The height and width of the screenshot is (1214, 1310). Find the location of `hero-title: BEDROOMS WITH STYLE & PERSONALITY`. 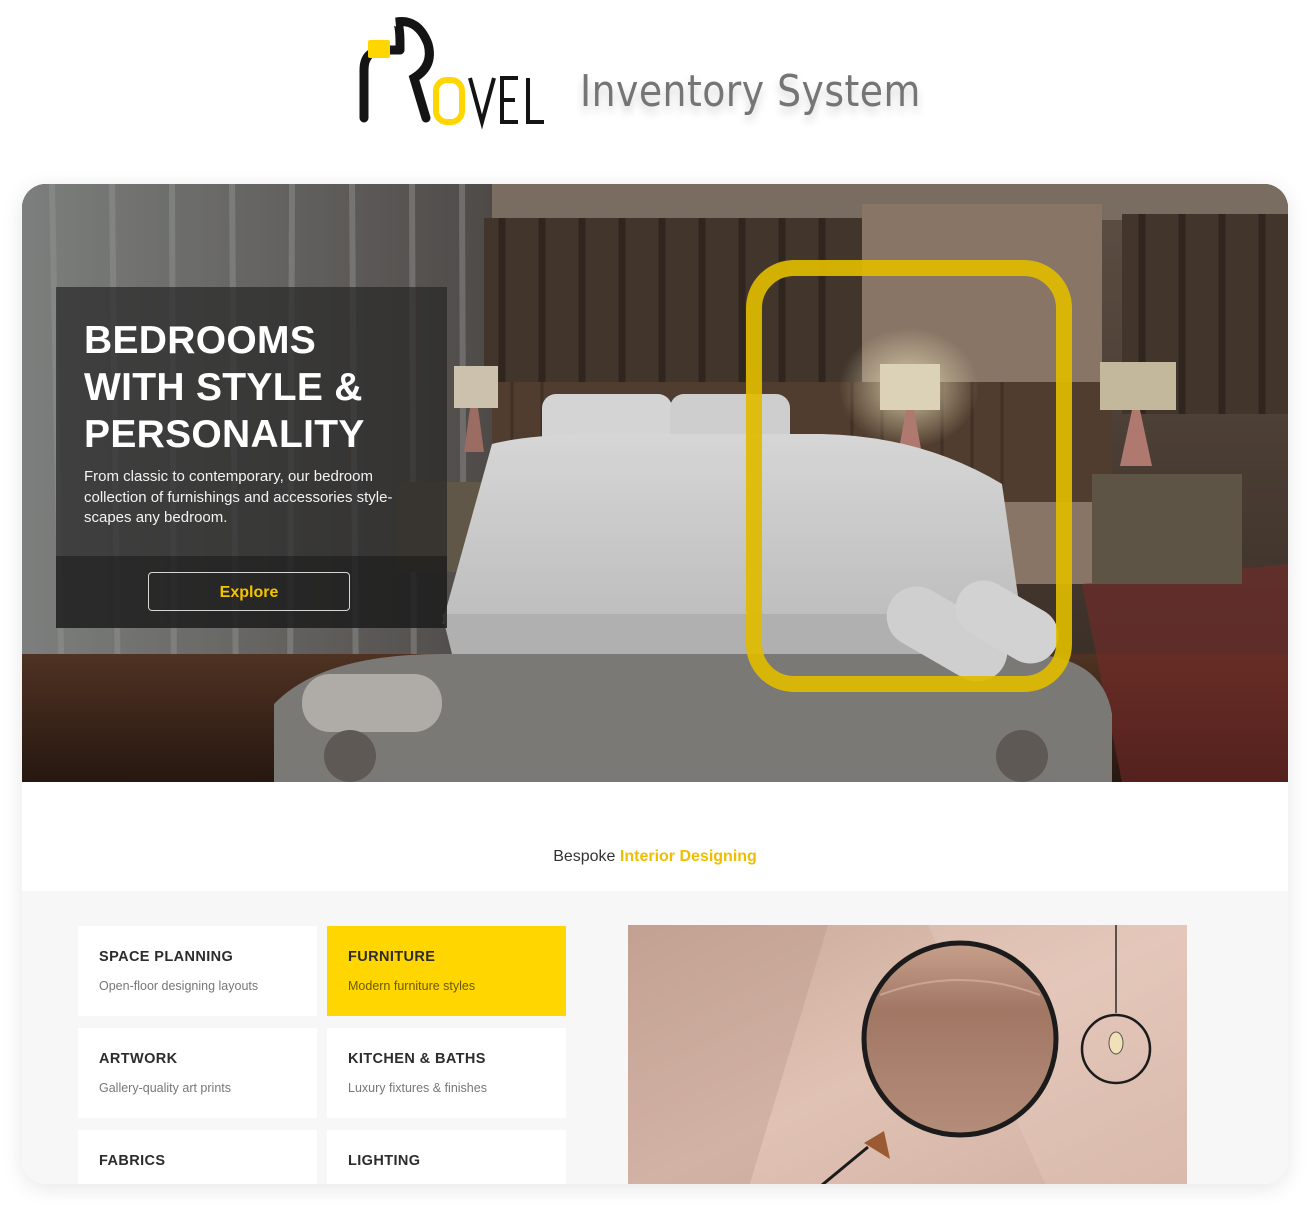

hero-title: BEDROOMS WITH STYLE & PERSONALITY is located at coordinates (264, 387).